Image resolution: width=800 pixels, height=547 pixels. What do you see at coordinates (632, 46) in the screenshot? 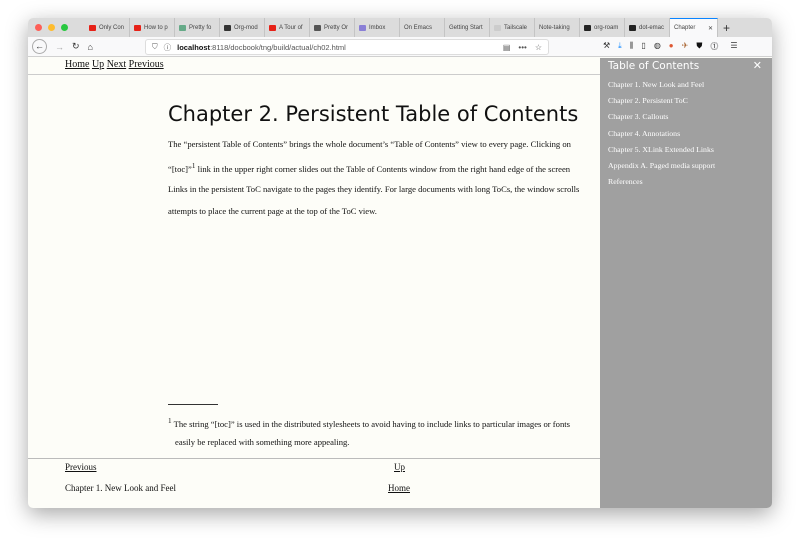
I see `library-icon: ⫼` at bounding box center [632, 46].